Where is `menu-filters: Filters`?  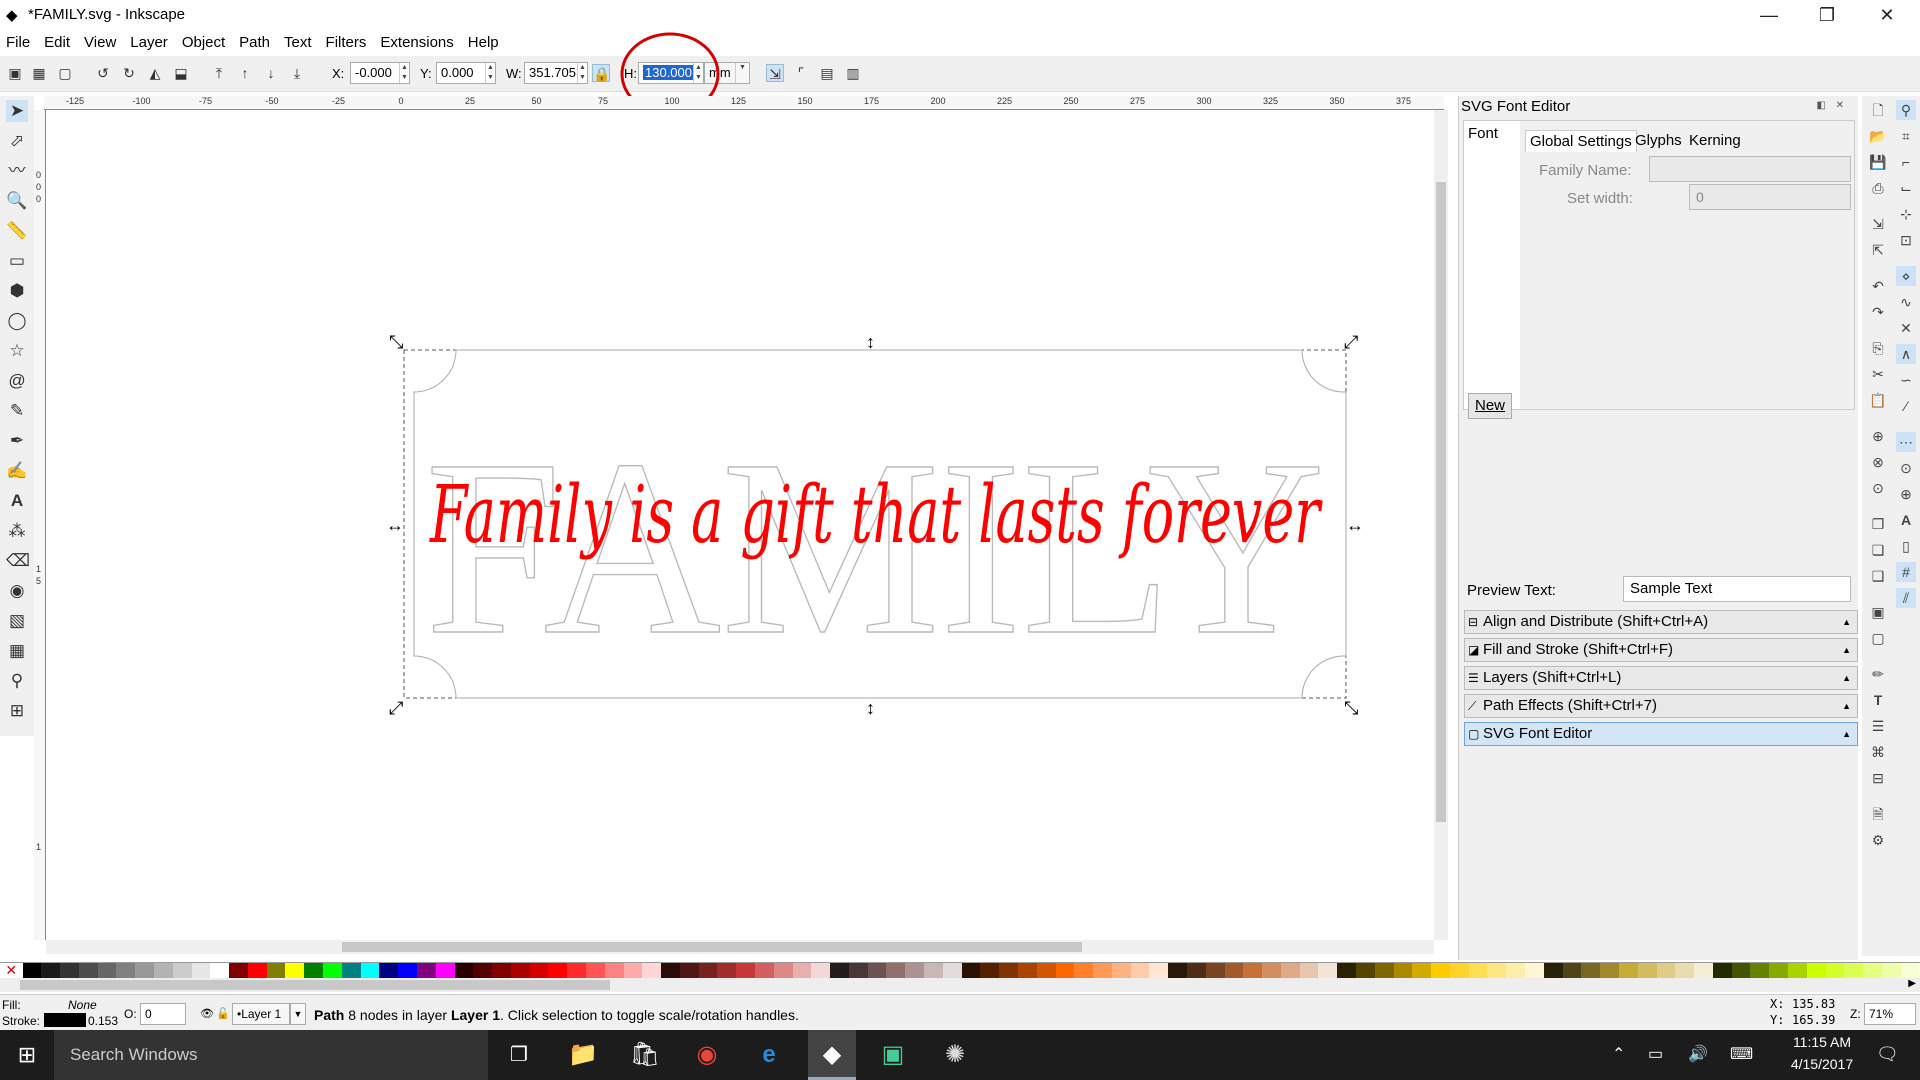 menu-filters: Filters is located at coordinates (346, 42).